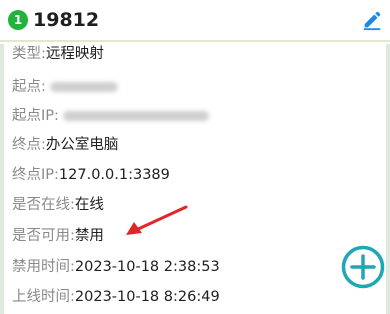 The image size is (390, 314). What do you see at coordinates (43, 236) in the screenshot?
I see `field-label: 是否可用:` at bounding box center [43, 236].